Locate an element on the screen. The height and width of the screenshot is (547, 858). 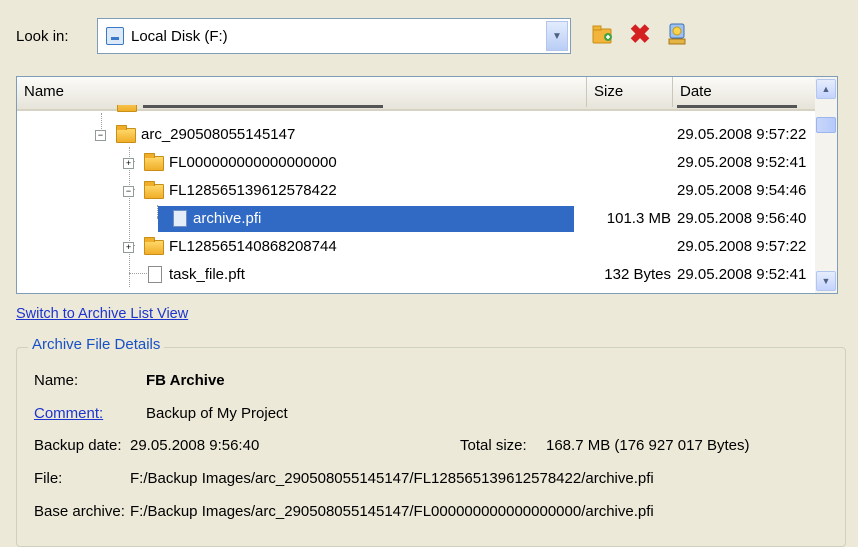
partial-row is located at coordinates (416, 109).